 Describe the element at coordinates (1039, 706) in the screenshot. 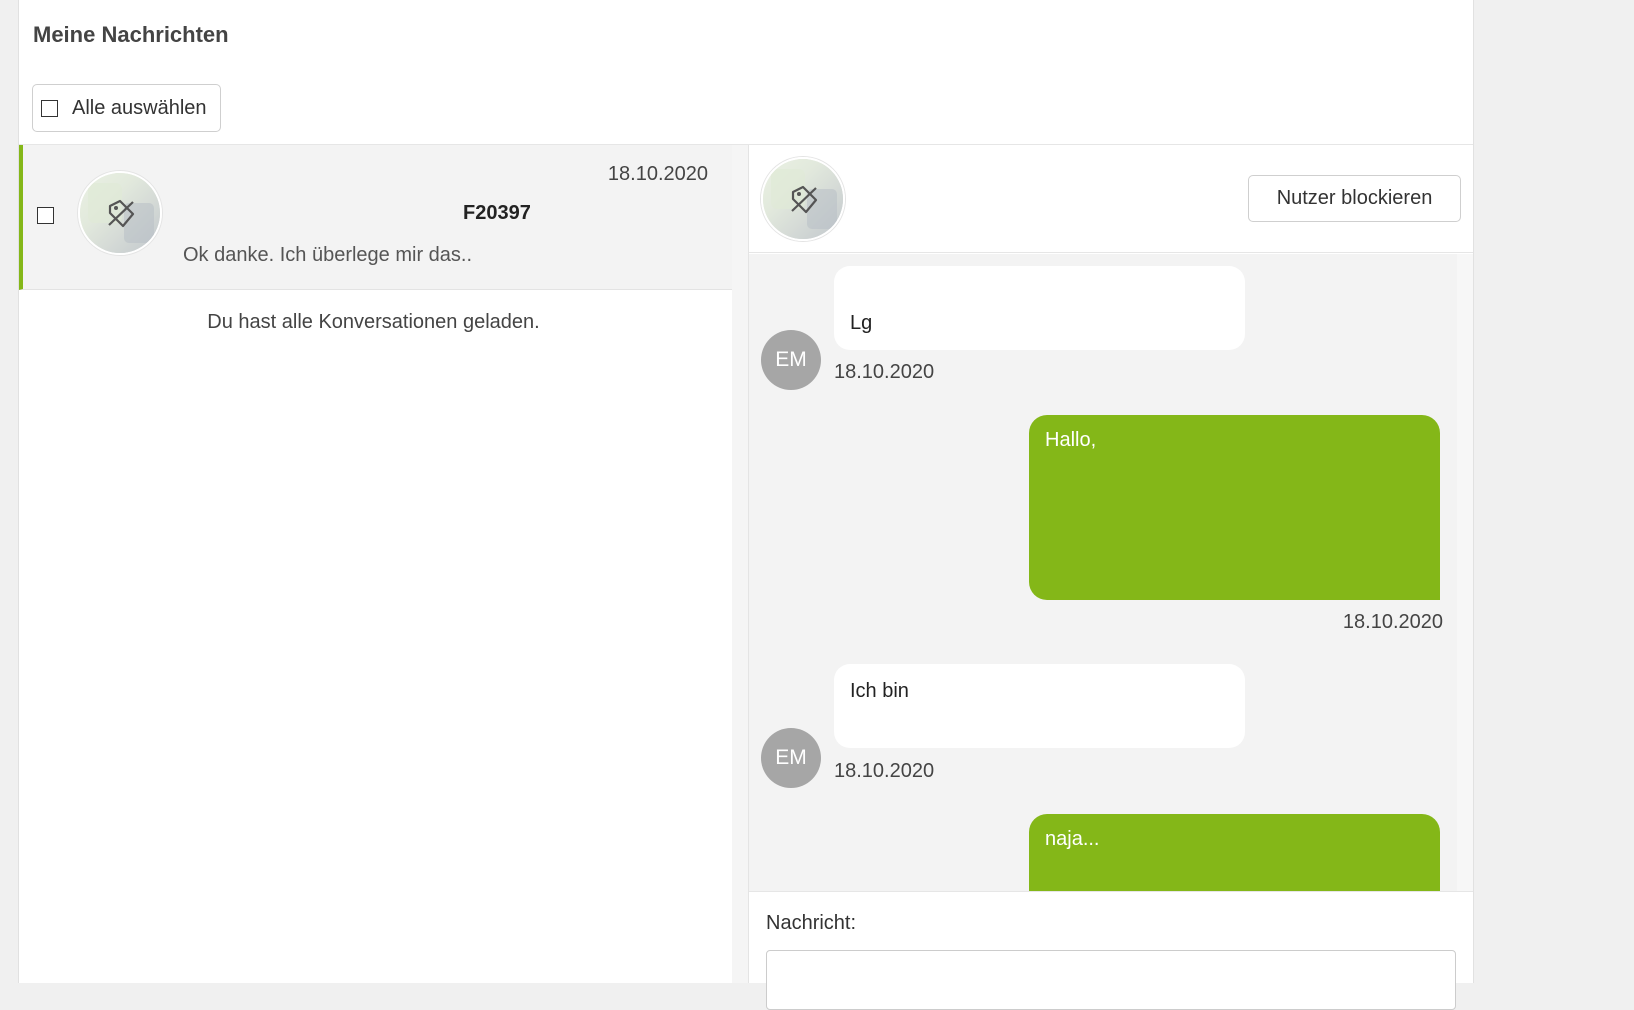

I see `message-bubble-incoming: Ich bin` at that location.